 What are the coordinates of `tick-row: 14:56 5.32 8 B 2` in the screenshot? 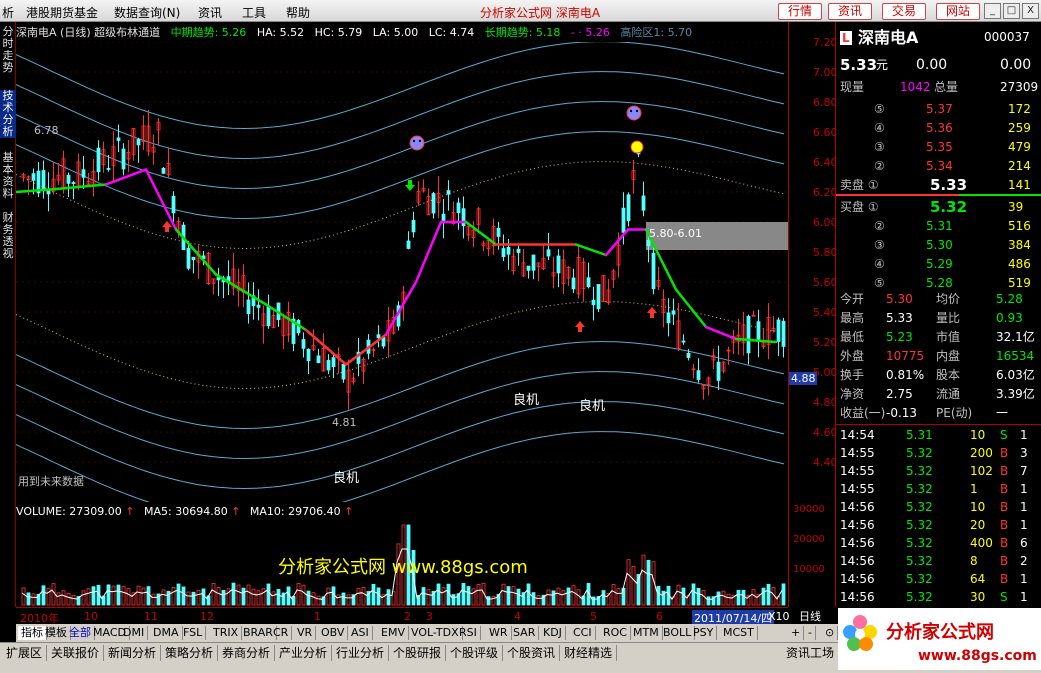 It's located at (938, 561).